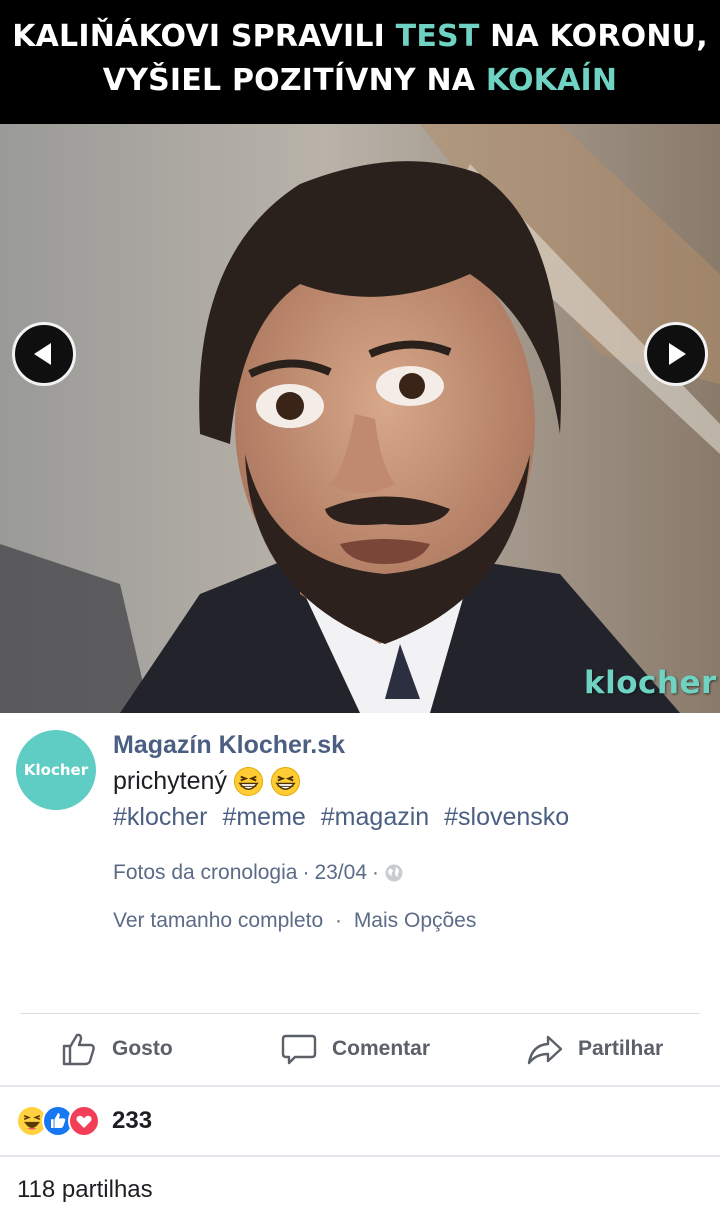 Image resolution: width=720 pixels, height=1217 pixels. I want to click on headline-text: VYŠIEL POZITÍVNY NA, so click(289, 80).